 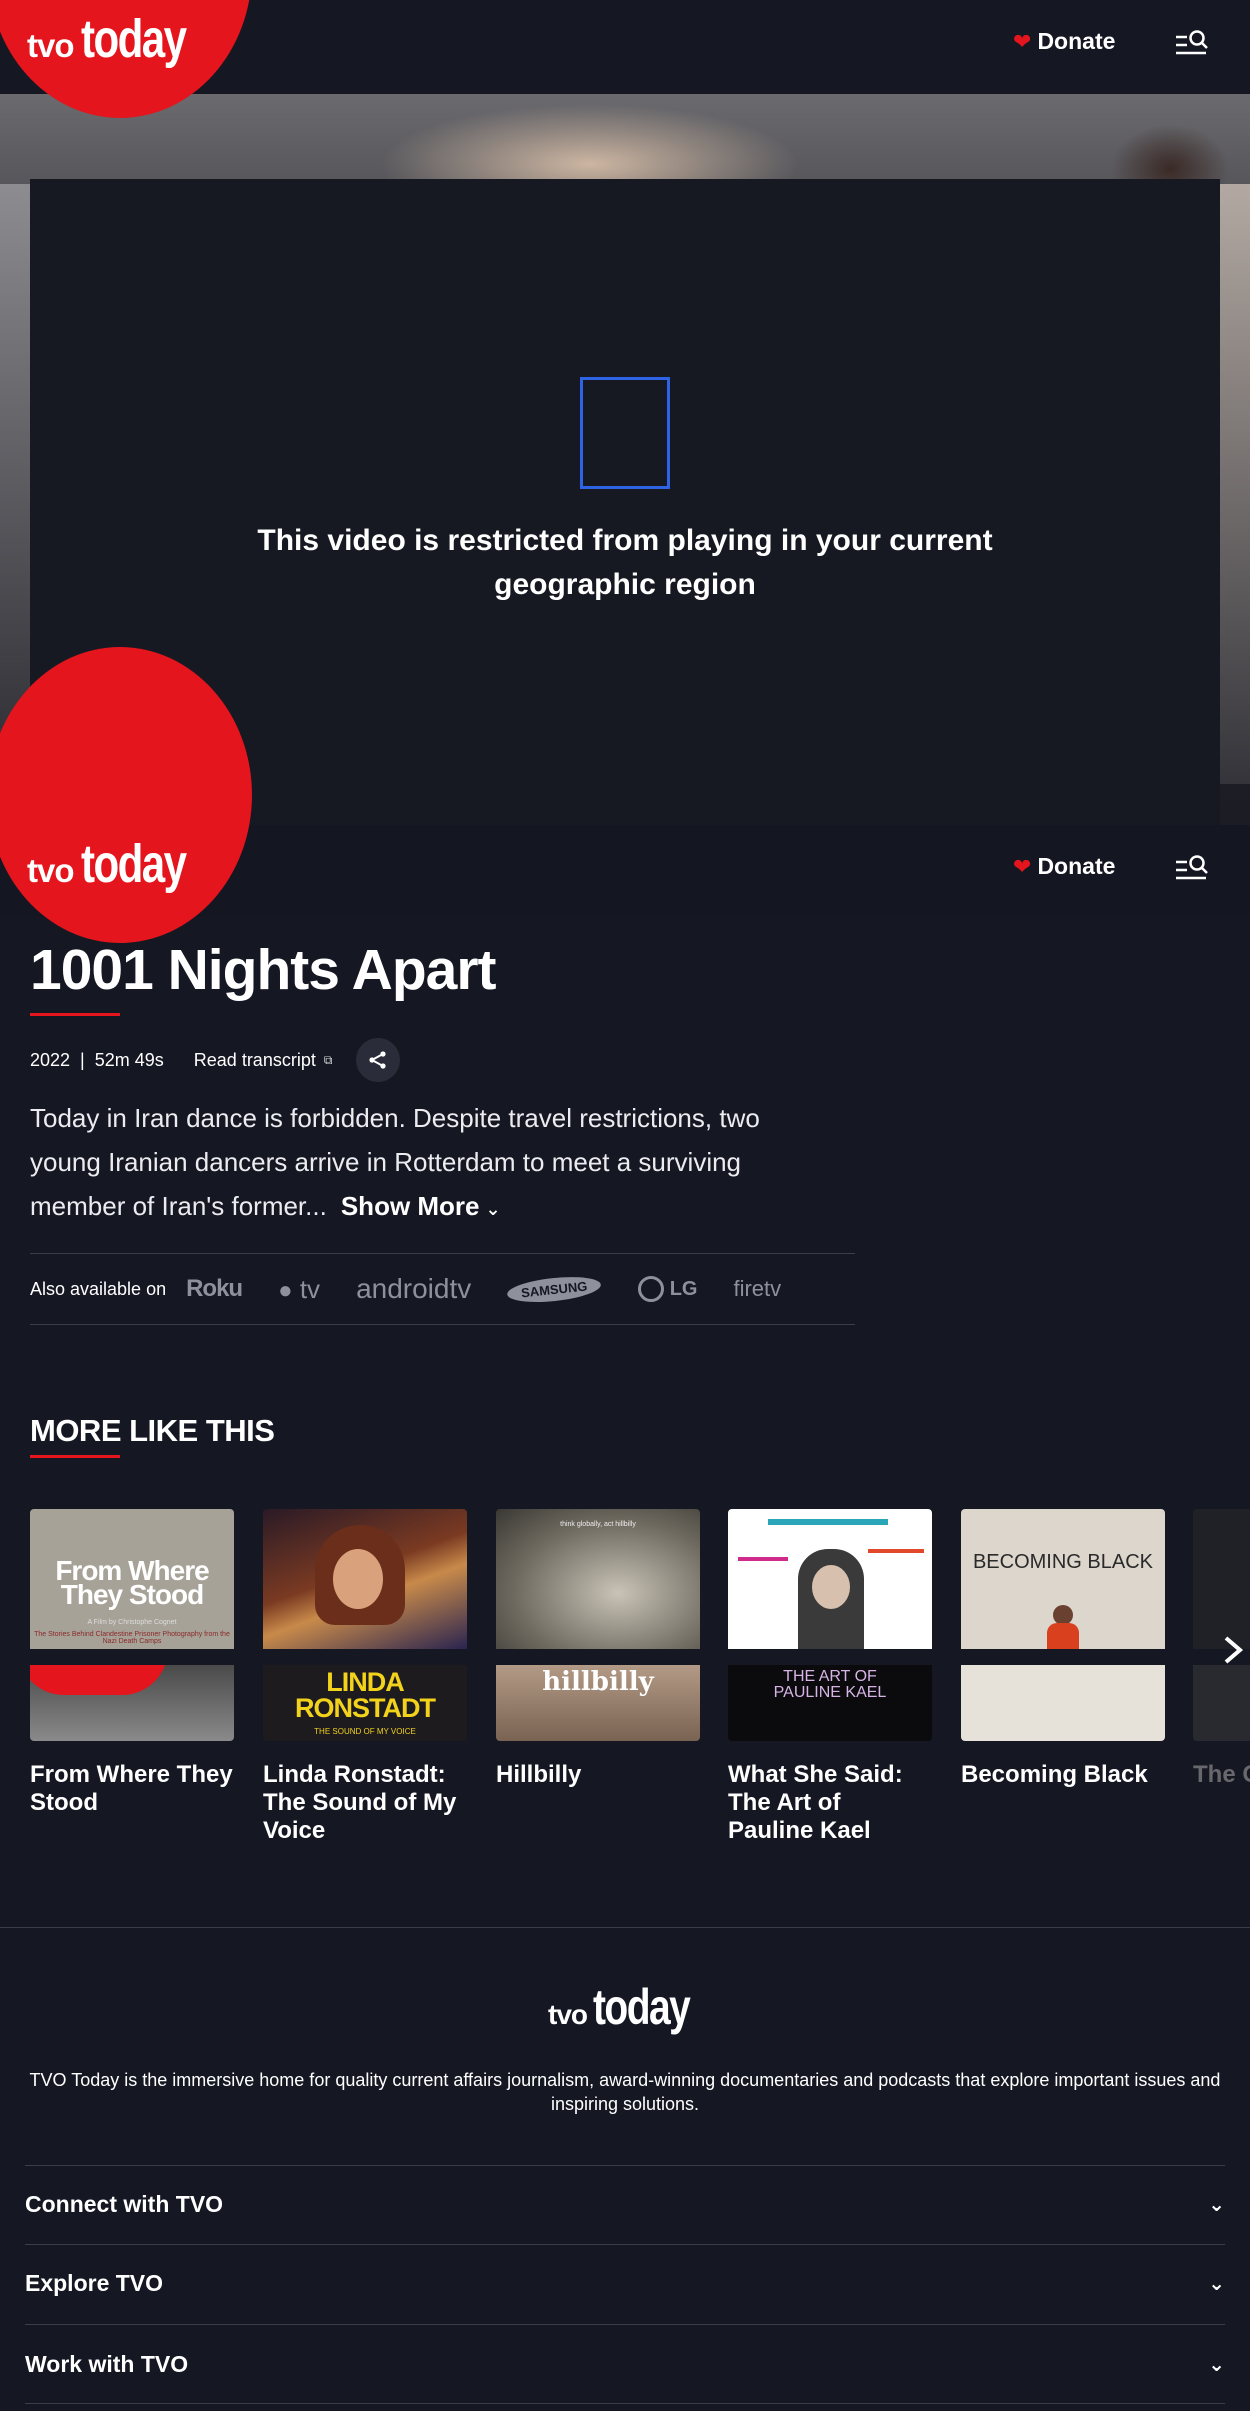 I want to click on program-year: 2022, so click(x=50, y=1059).